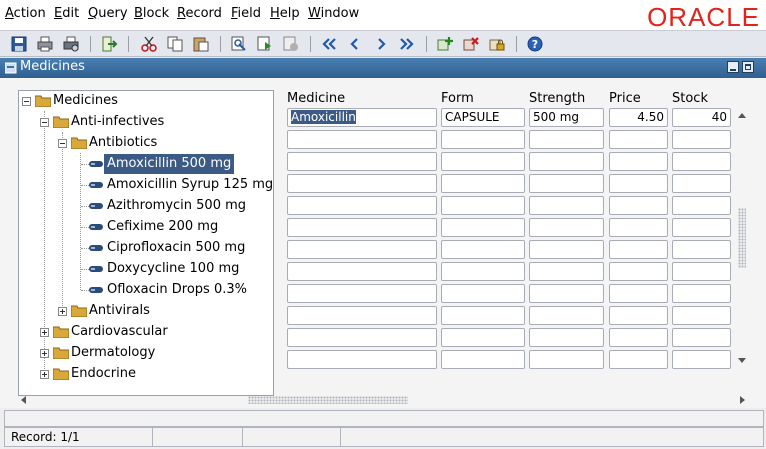  I want to click on menu-edit: Edit, so click(66, 13).